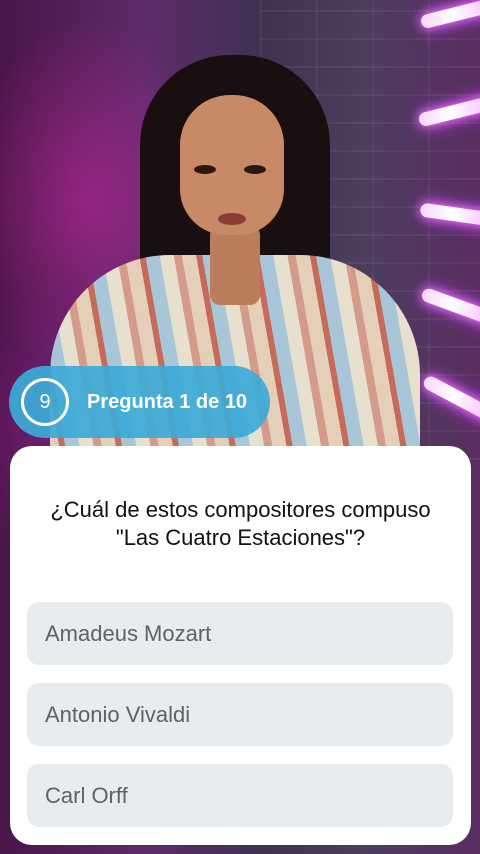 This screenshot has height=854, width=480. I want to click on answer-option-2: Antonio Vivaldi, so click(240, 714).